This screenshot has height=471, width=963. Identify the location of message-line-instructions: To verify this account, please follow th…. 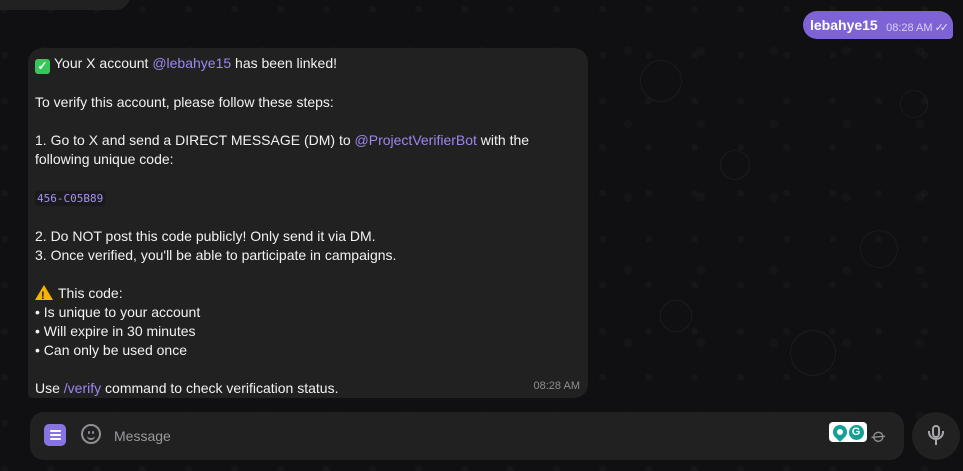
(184, 102).